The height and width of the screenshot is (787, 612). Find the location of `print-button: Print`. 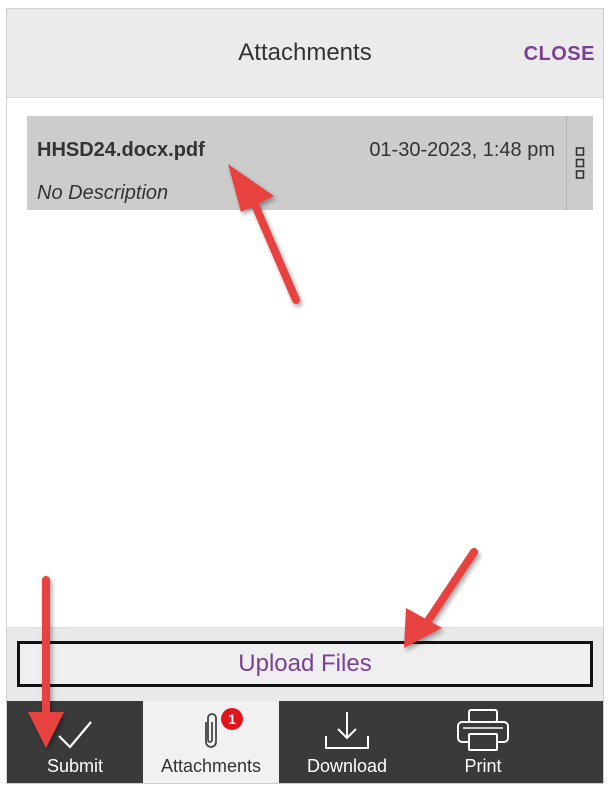

print-button: Print is located at coordinates (483, 742).